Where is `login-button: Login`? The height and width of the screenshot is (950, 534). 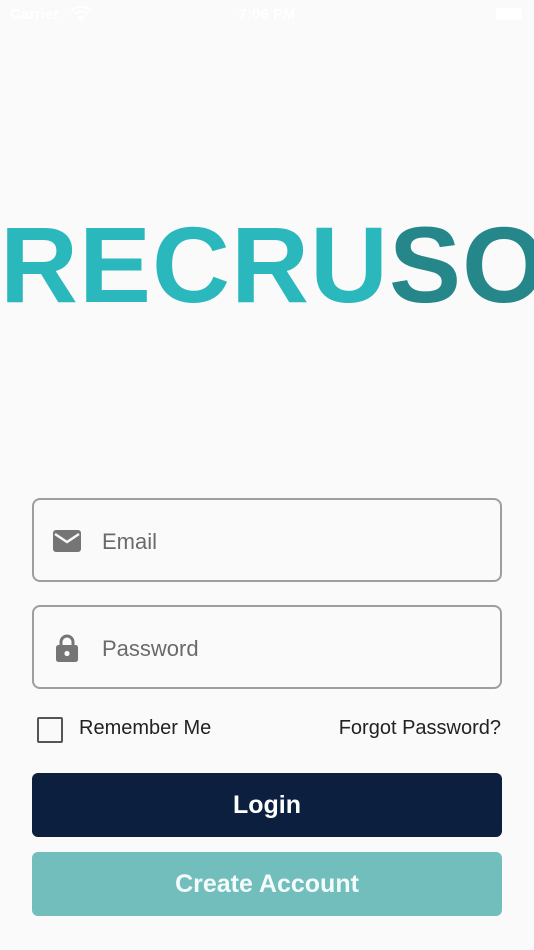
login-button: Login is located at coordinates (267, 805).